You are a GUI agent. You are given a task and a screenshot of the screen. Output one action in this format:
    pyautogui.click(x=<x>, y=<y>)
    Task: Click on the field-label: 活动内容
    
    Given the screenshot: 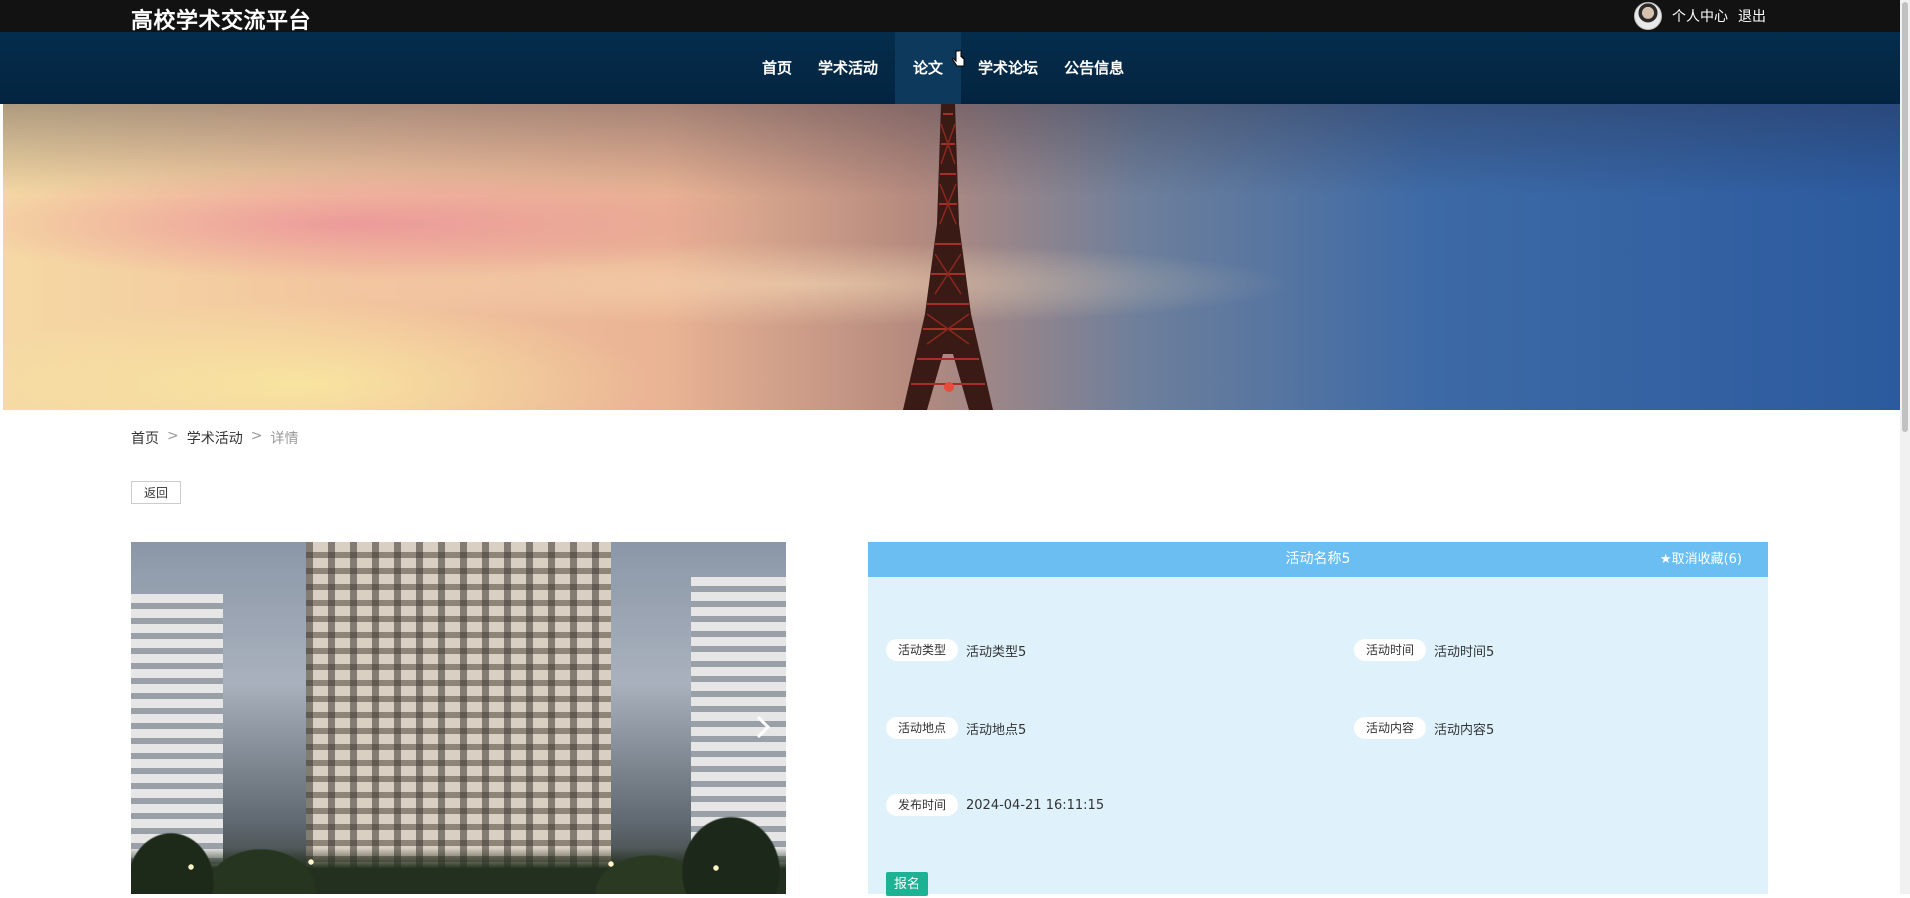 What is the action you would take?
    pyautogui.click(x=1390, y=728)
    